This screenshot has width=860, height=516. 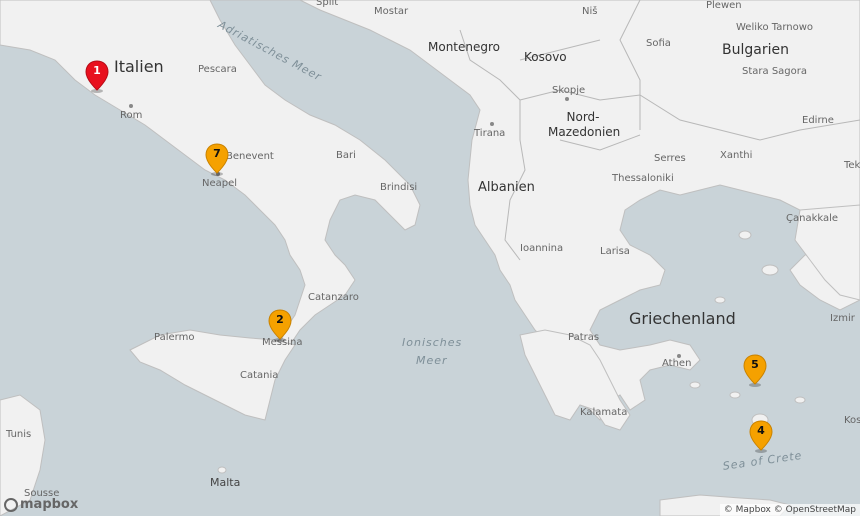 What do you see at coordinates (789, 510) in the screenshot?
I see `map-attribution: © Mapbox © OpenStreetMap` at bounding box center [789, 510].